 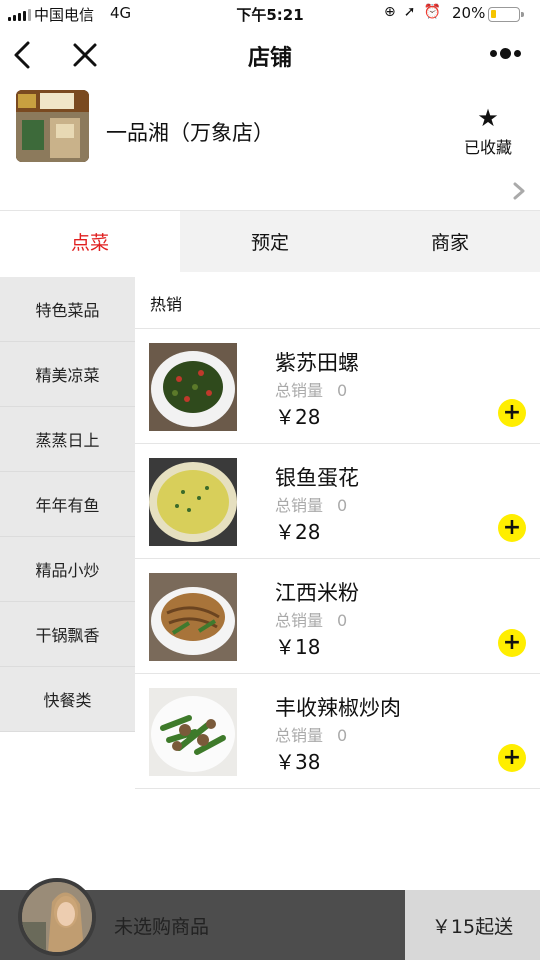 What do you see at coordinates (162, 927) in the screenshot?
I see `cart-empty-label: 未选购商品` at bounding box center [162, 927].